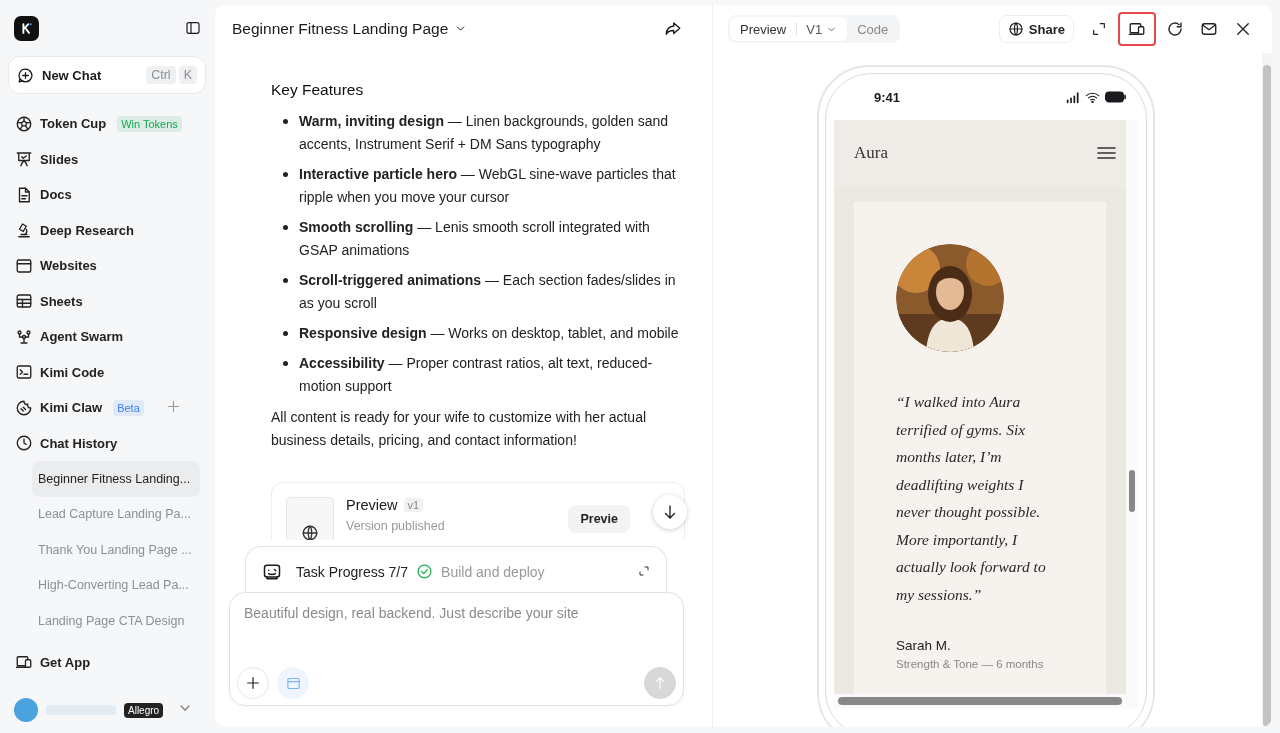 This screenshot has height=733, width=1280. I want to click on add-button, so click(253, 683).